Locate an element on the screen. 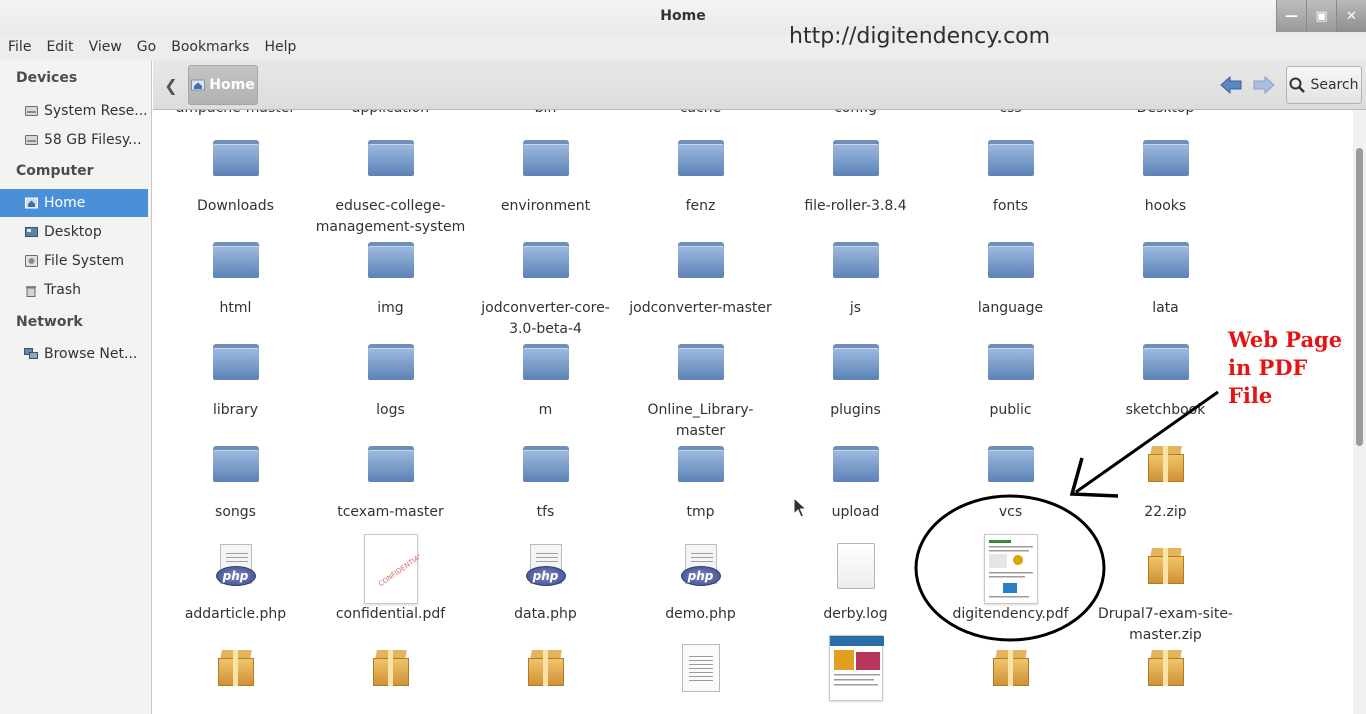 The height and width of the screenshot is (714, 1366). file-item: tfs is located at coordinates (545, 474).